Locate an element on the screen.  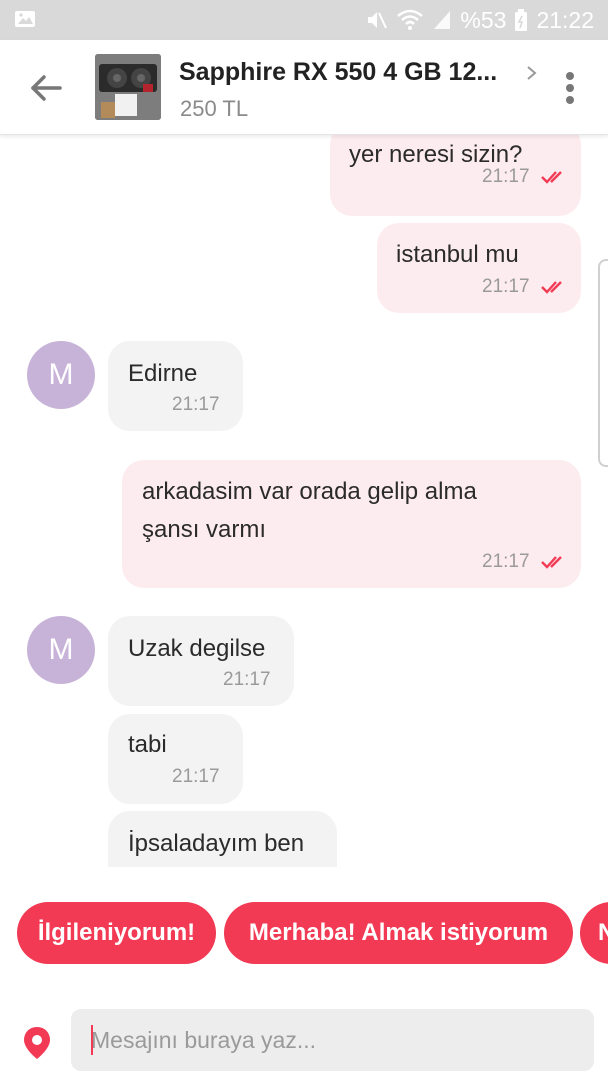
location-pin-icon is located at coordinates (37, 1043).